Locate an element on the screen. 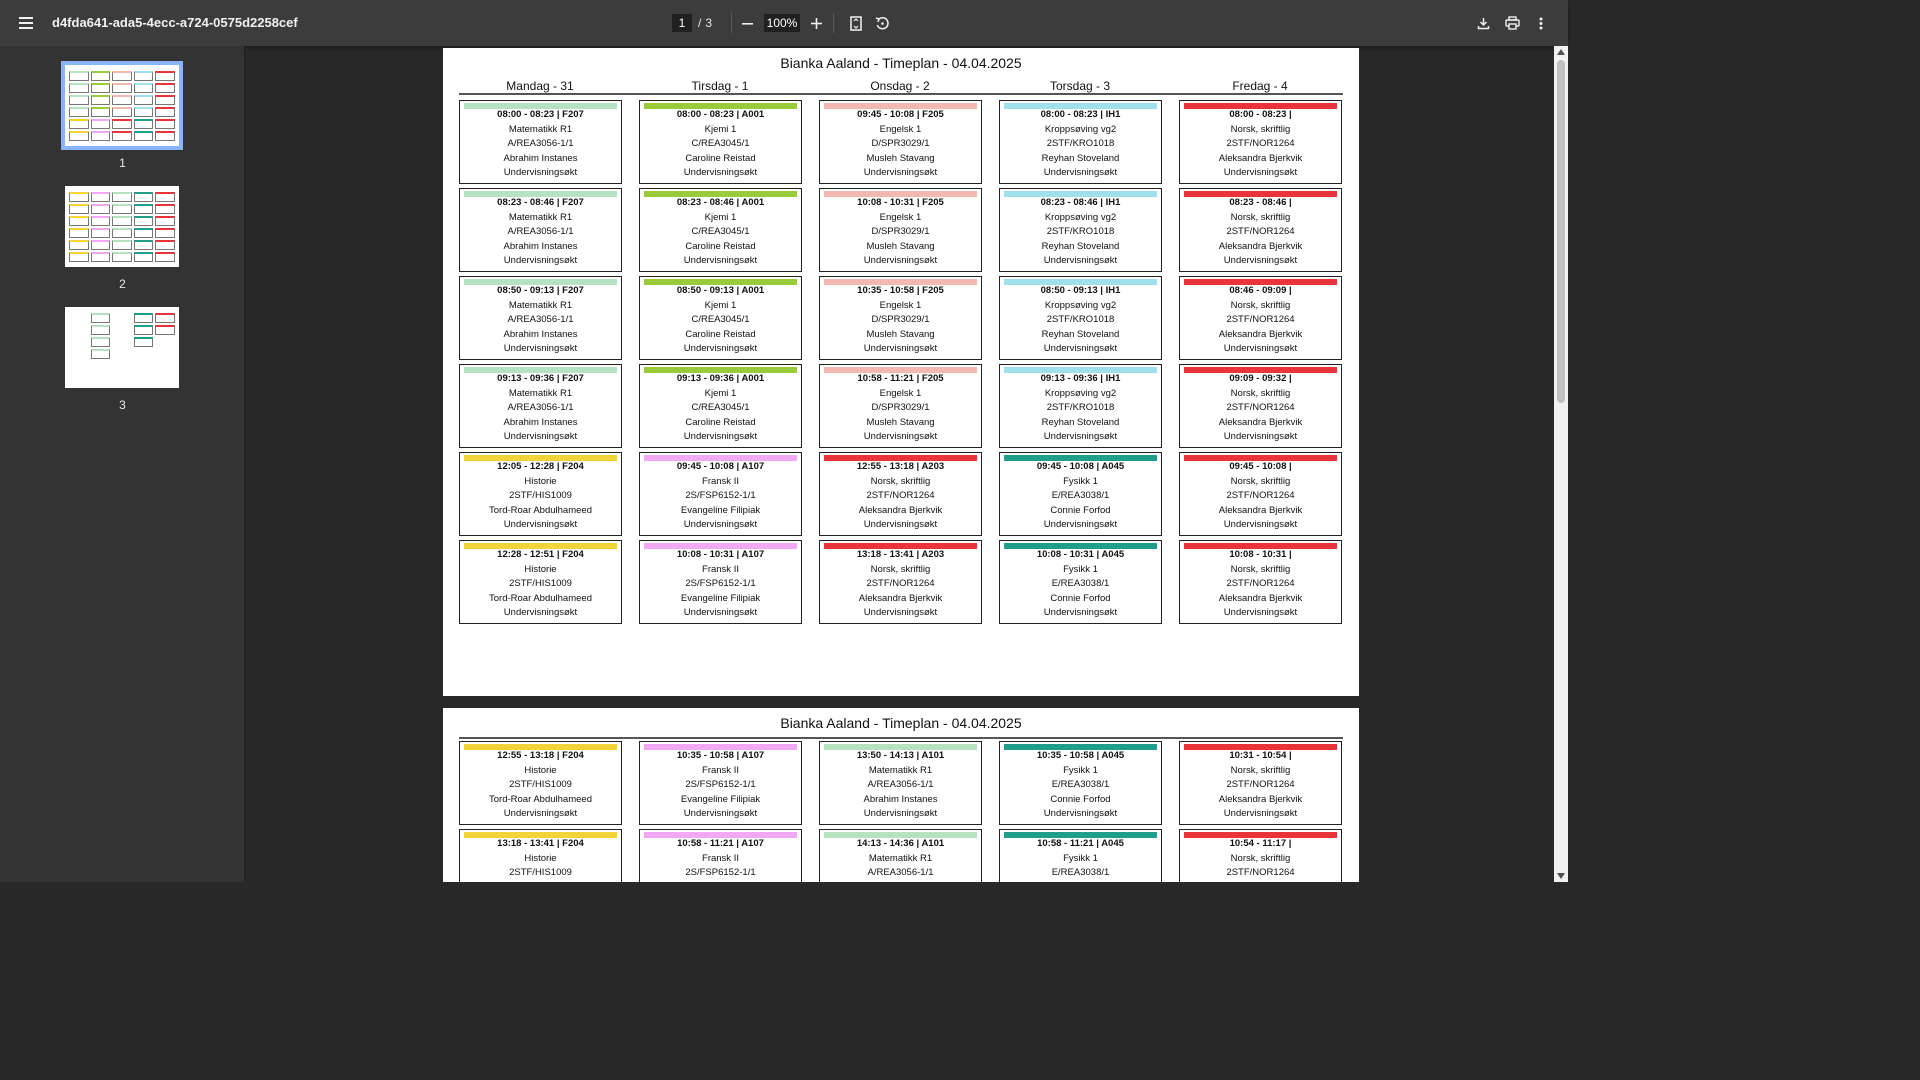  lesson-card: 10:58 - 11:21 | A045 Fysikk 1 E/REA3038/1 is located at coordinates (1080, 855).